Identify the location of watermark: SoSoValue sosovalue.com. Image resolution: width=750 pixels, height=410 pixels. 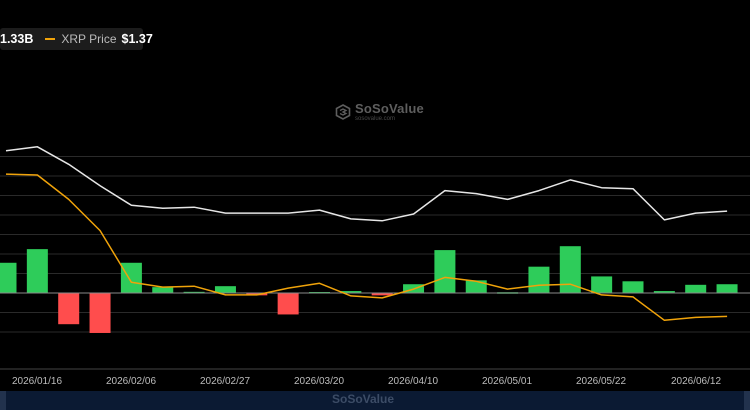
(379, 111).